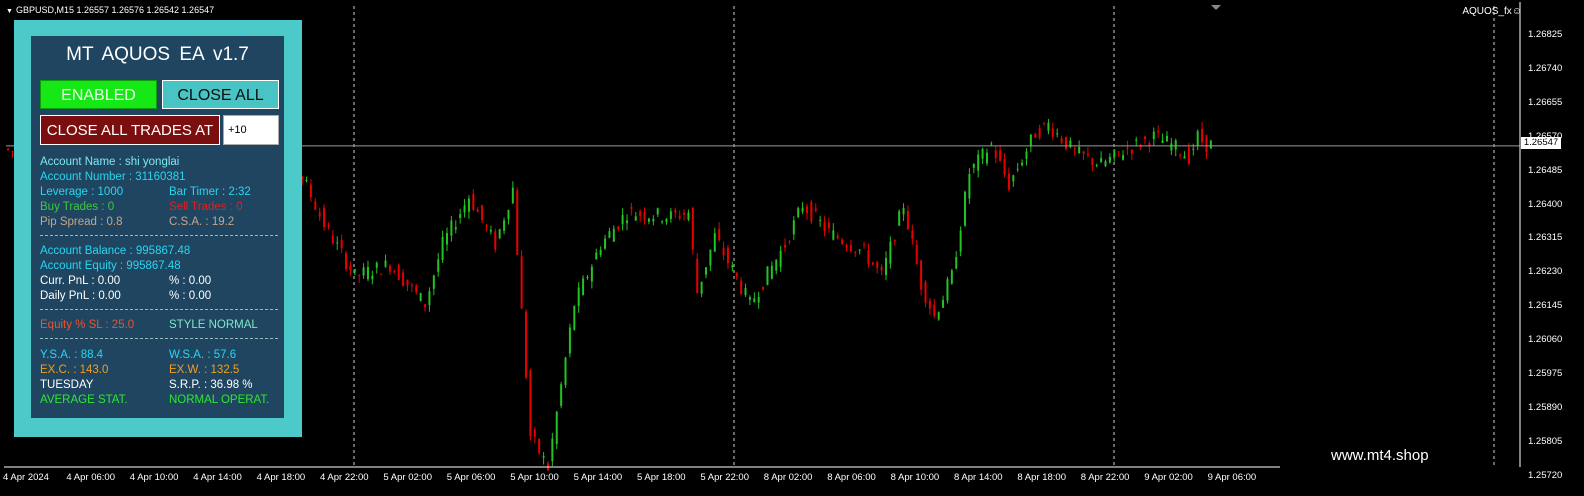  Describe the element at coordinates (251, 130) in the screenshot. I see `close-trades-target-input` at that location.